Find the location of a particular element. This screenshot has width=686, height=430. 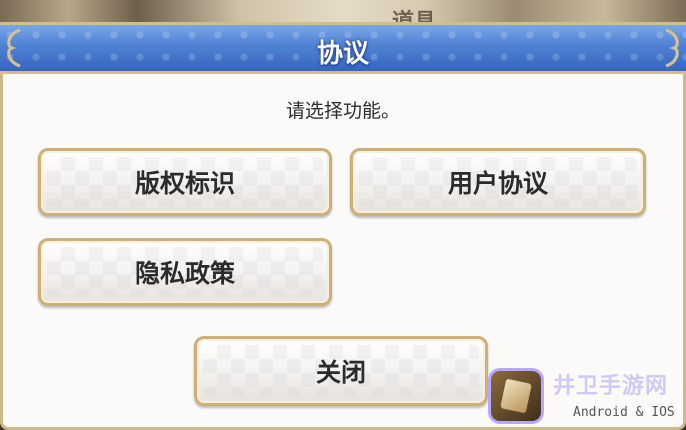

dialog-prompt: 请选择功能。 is located at coordinates (342, 111).